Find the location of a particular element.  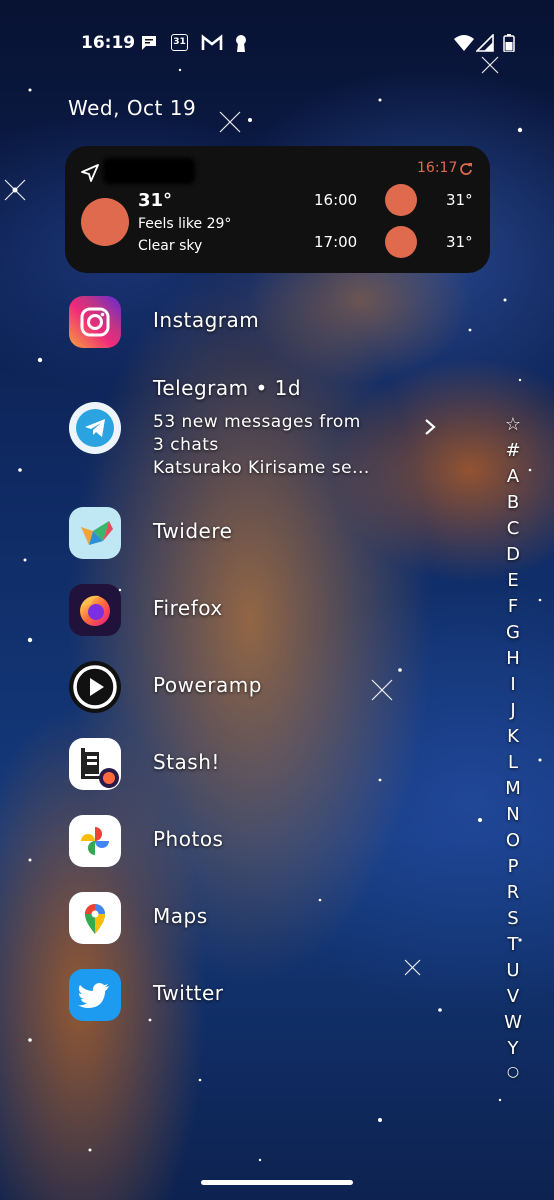

instagram-icon is located at coordinates (95, 322).